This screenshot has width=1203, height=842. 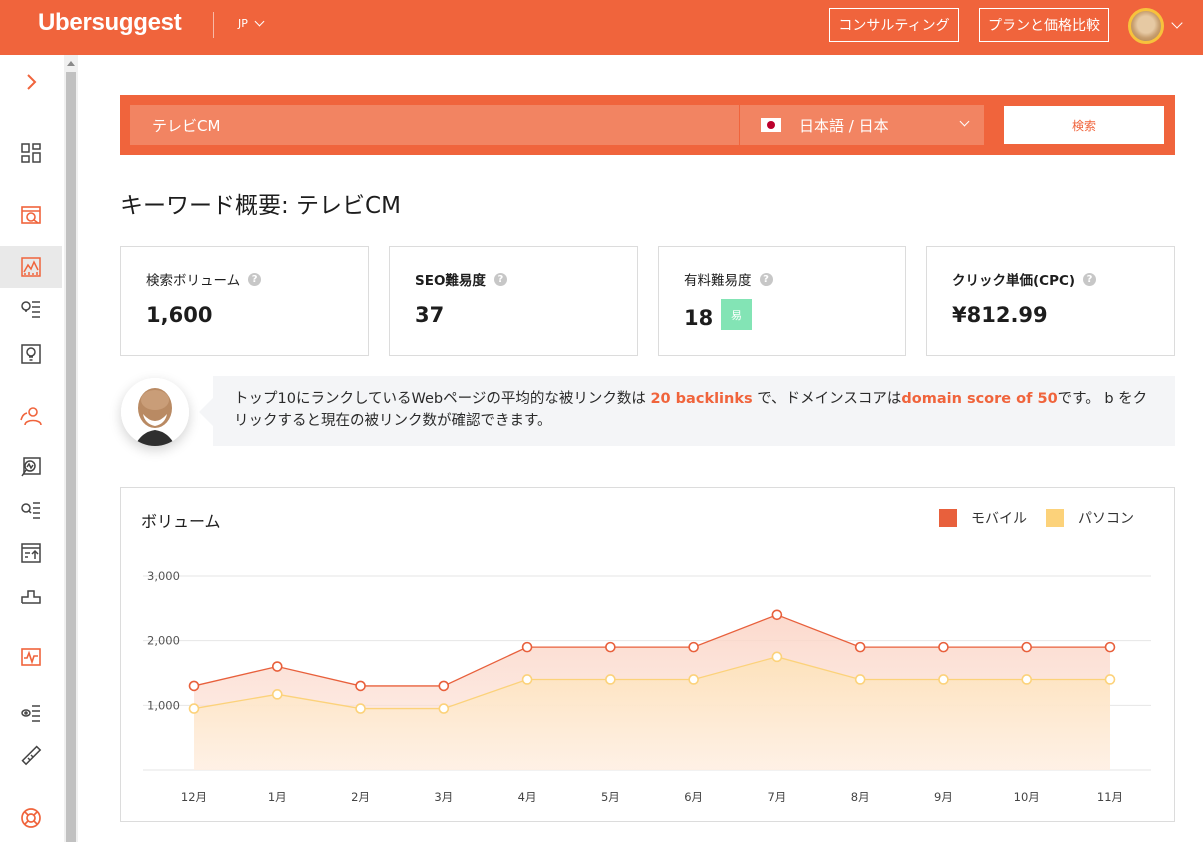 What do you see at coordinates (360, 797) in the screenshot?
I see `x-tick-label: 2月` at bounding box center [360, 797].